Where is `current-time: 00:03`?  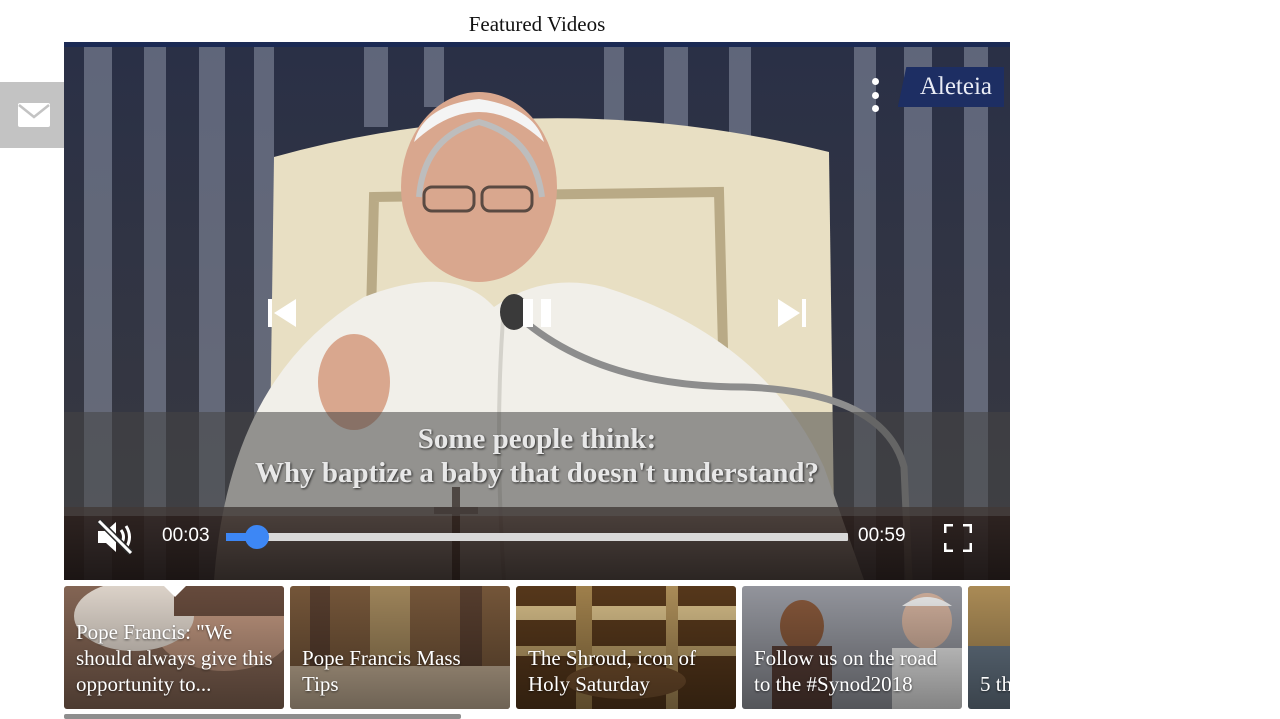 current-time: 00:03 is located at coordinates (186, 535).